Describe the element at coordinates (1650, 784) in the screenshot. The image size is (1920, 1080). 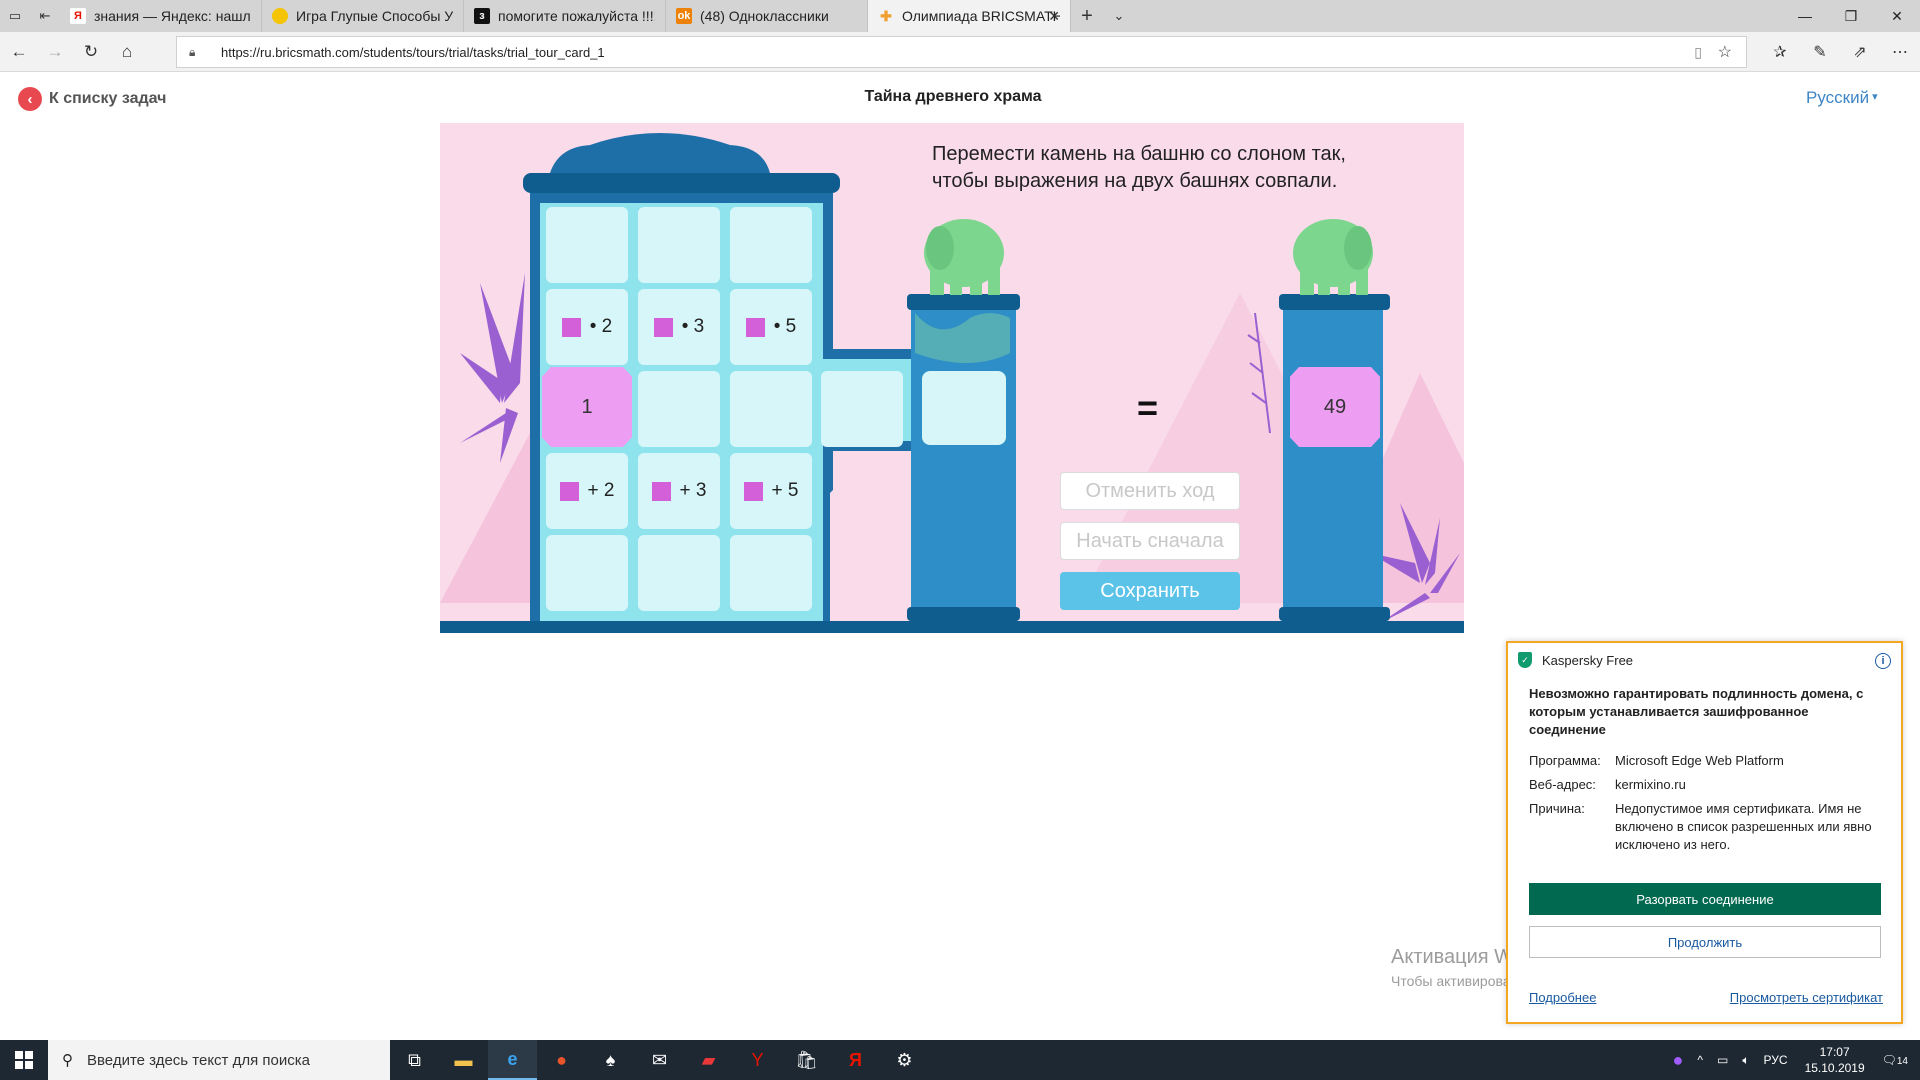
I see `address-value: kermixino.ru` at that location.